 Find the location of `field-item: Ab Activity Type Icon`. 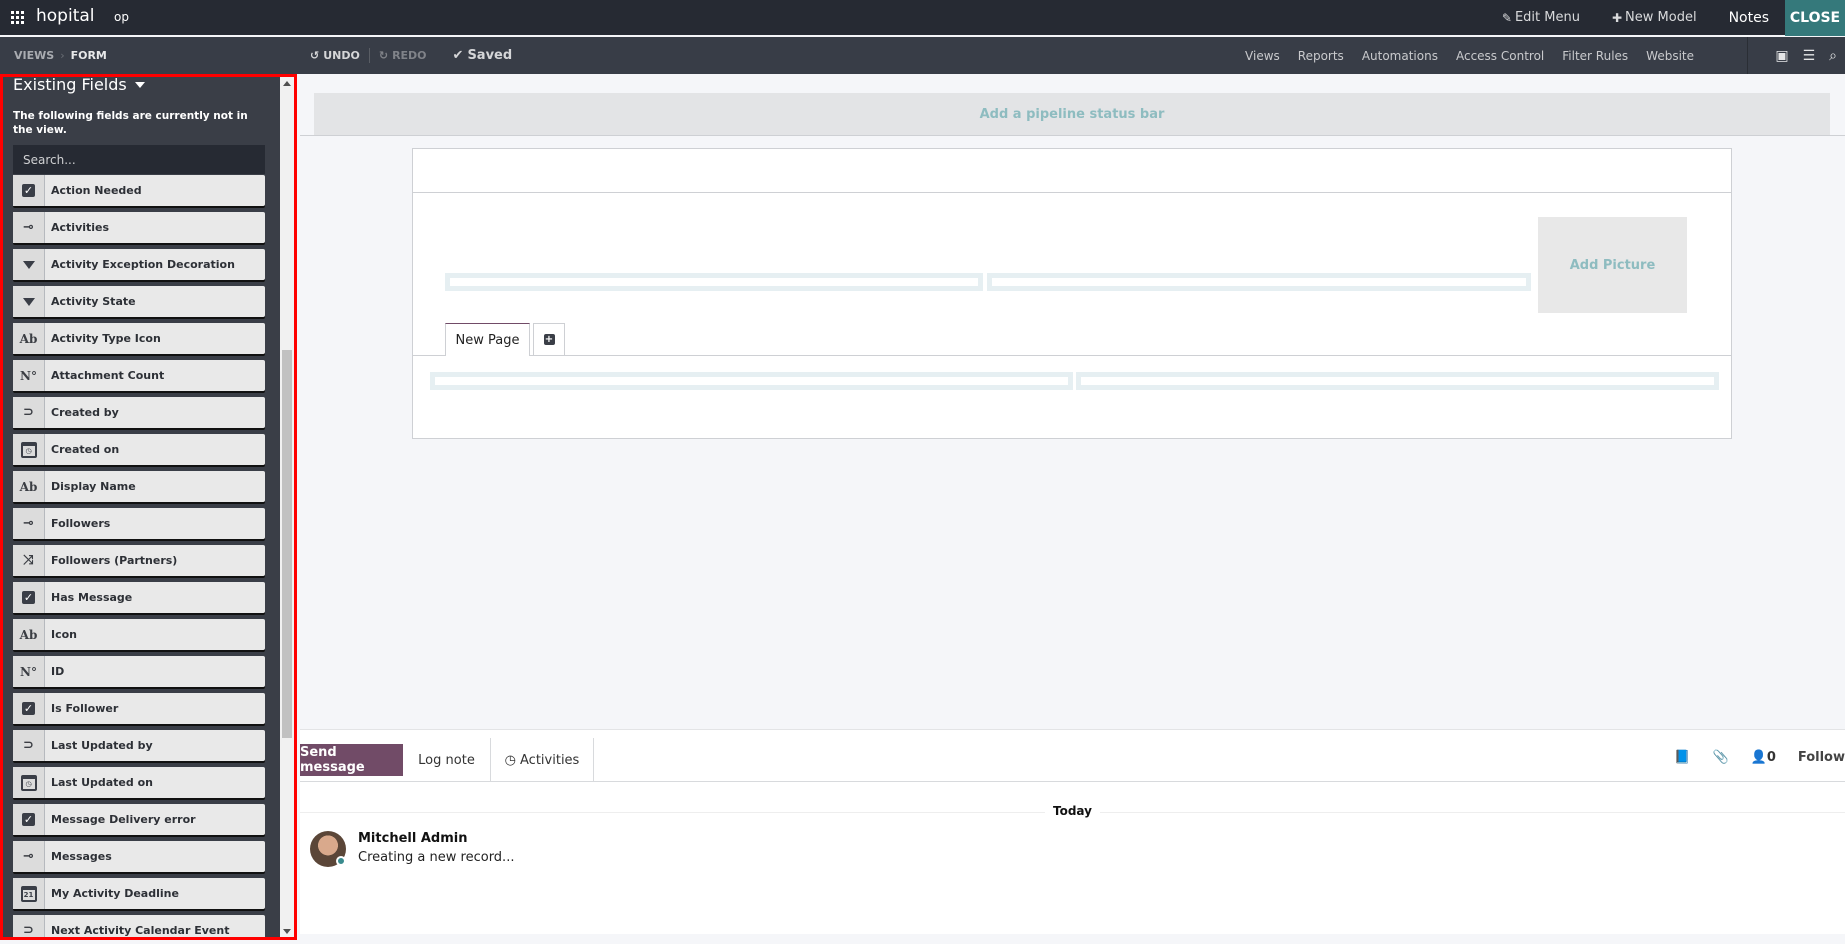

field-item: Ab Activity Type Icon is located at coordinates (139, 338).